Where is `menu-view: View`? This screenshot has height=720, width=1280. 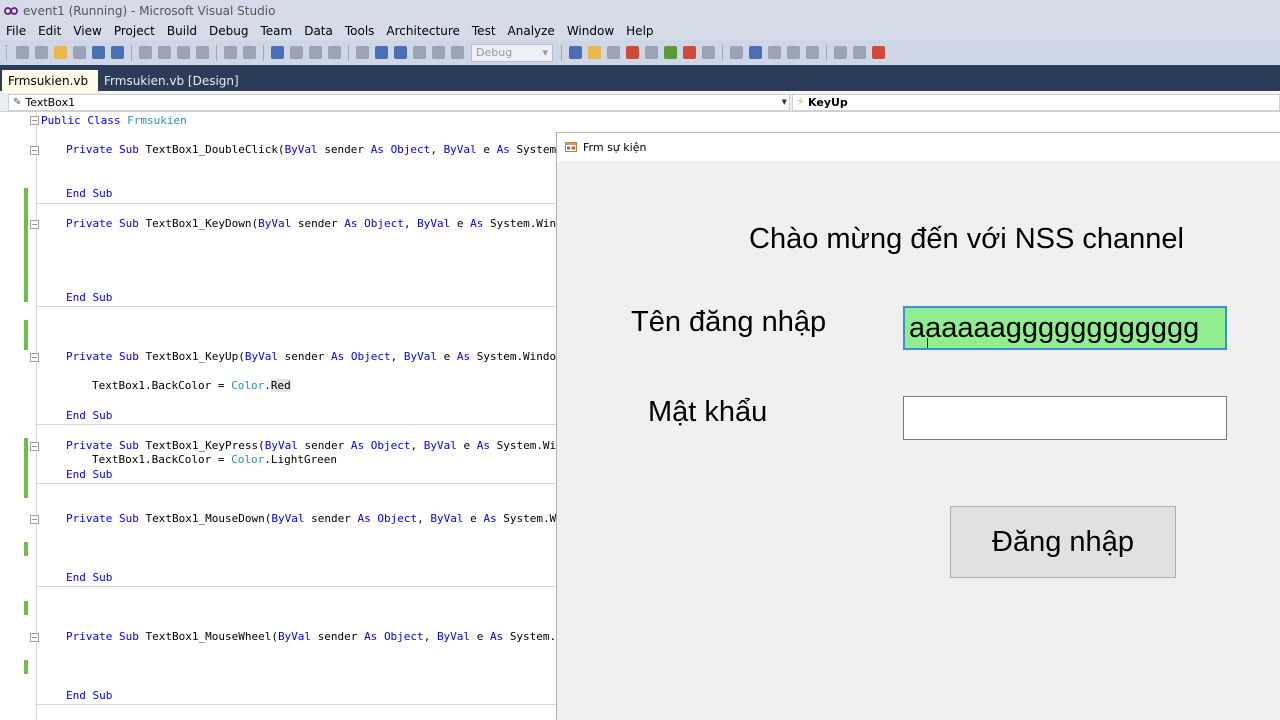 menu-view: View is located at coordinates (87, 31).